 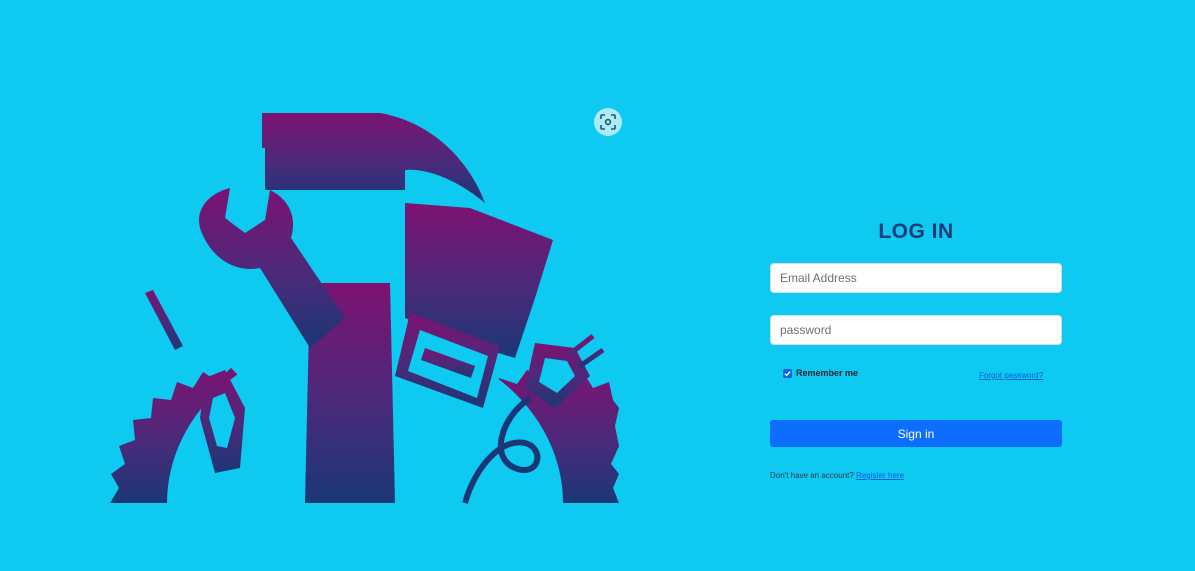 I want to click on register-line: Don't have an account? Register here, so click(x=837, y=475).